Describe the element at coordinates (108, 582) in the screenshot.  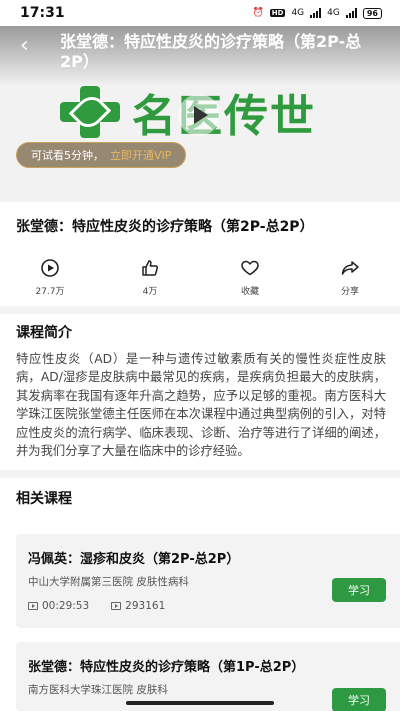
I see `related-course-org: 中山大学附属第三医院 皮肤性病科` at that location.